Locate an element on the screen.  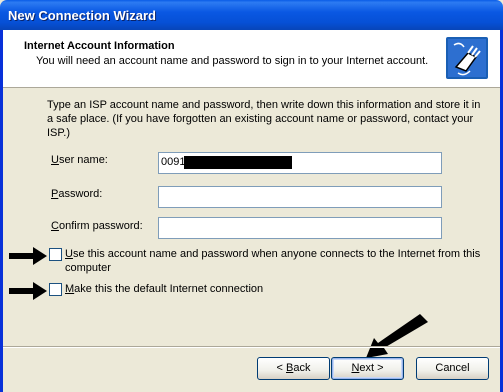
password-field is located at coordinates (300, 197).